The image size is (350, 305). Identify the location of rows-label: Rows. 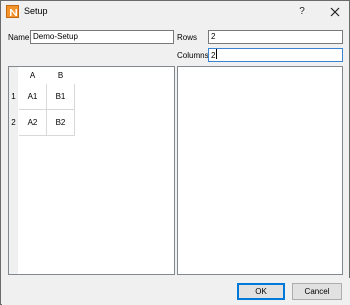
(187, 37).